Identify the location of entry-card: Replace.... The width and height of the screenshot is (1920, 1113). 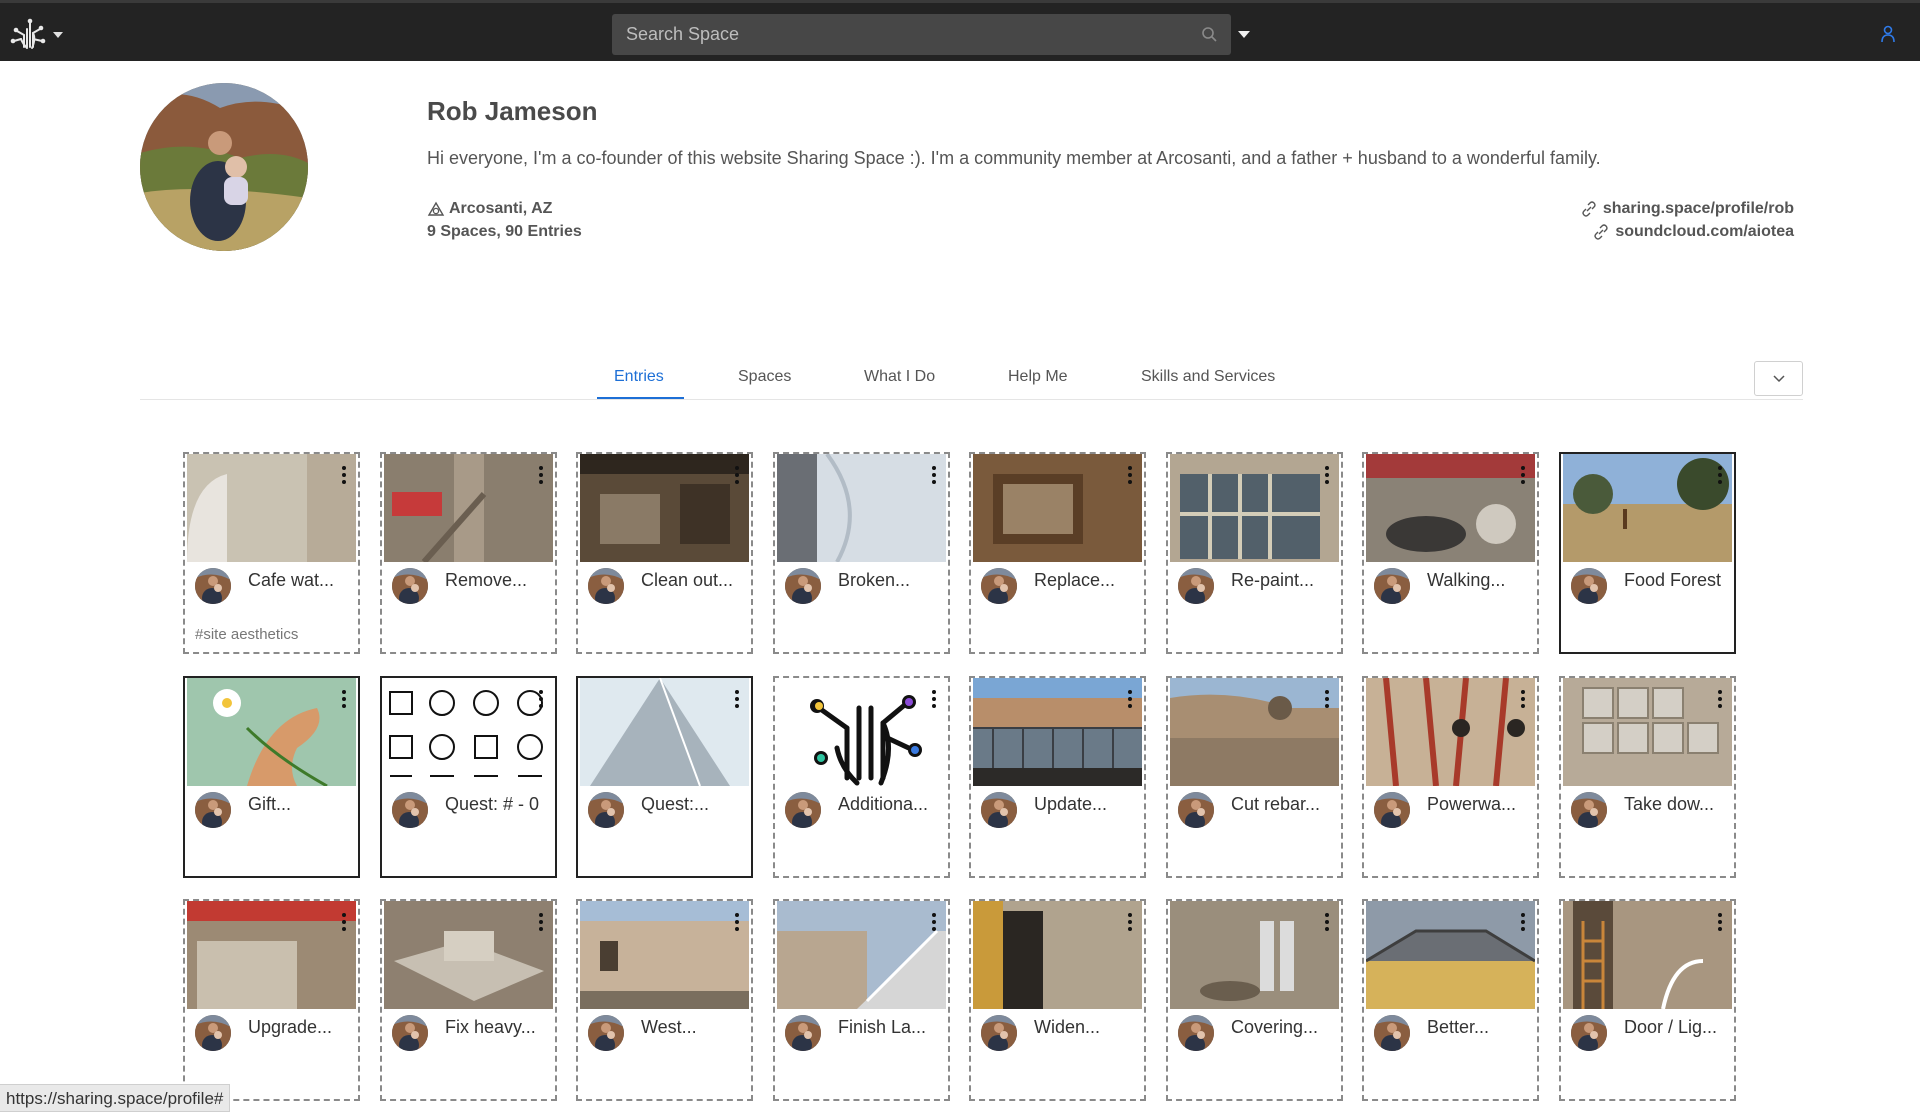
(1057, 553).